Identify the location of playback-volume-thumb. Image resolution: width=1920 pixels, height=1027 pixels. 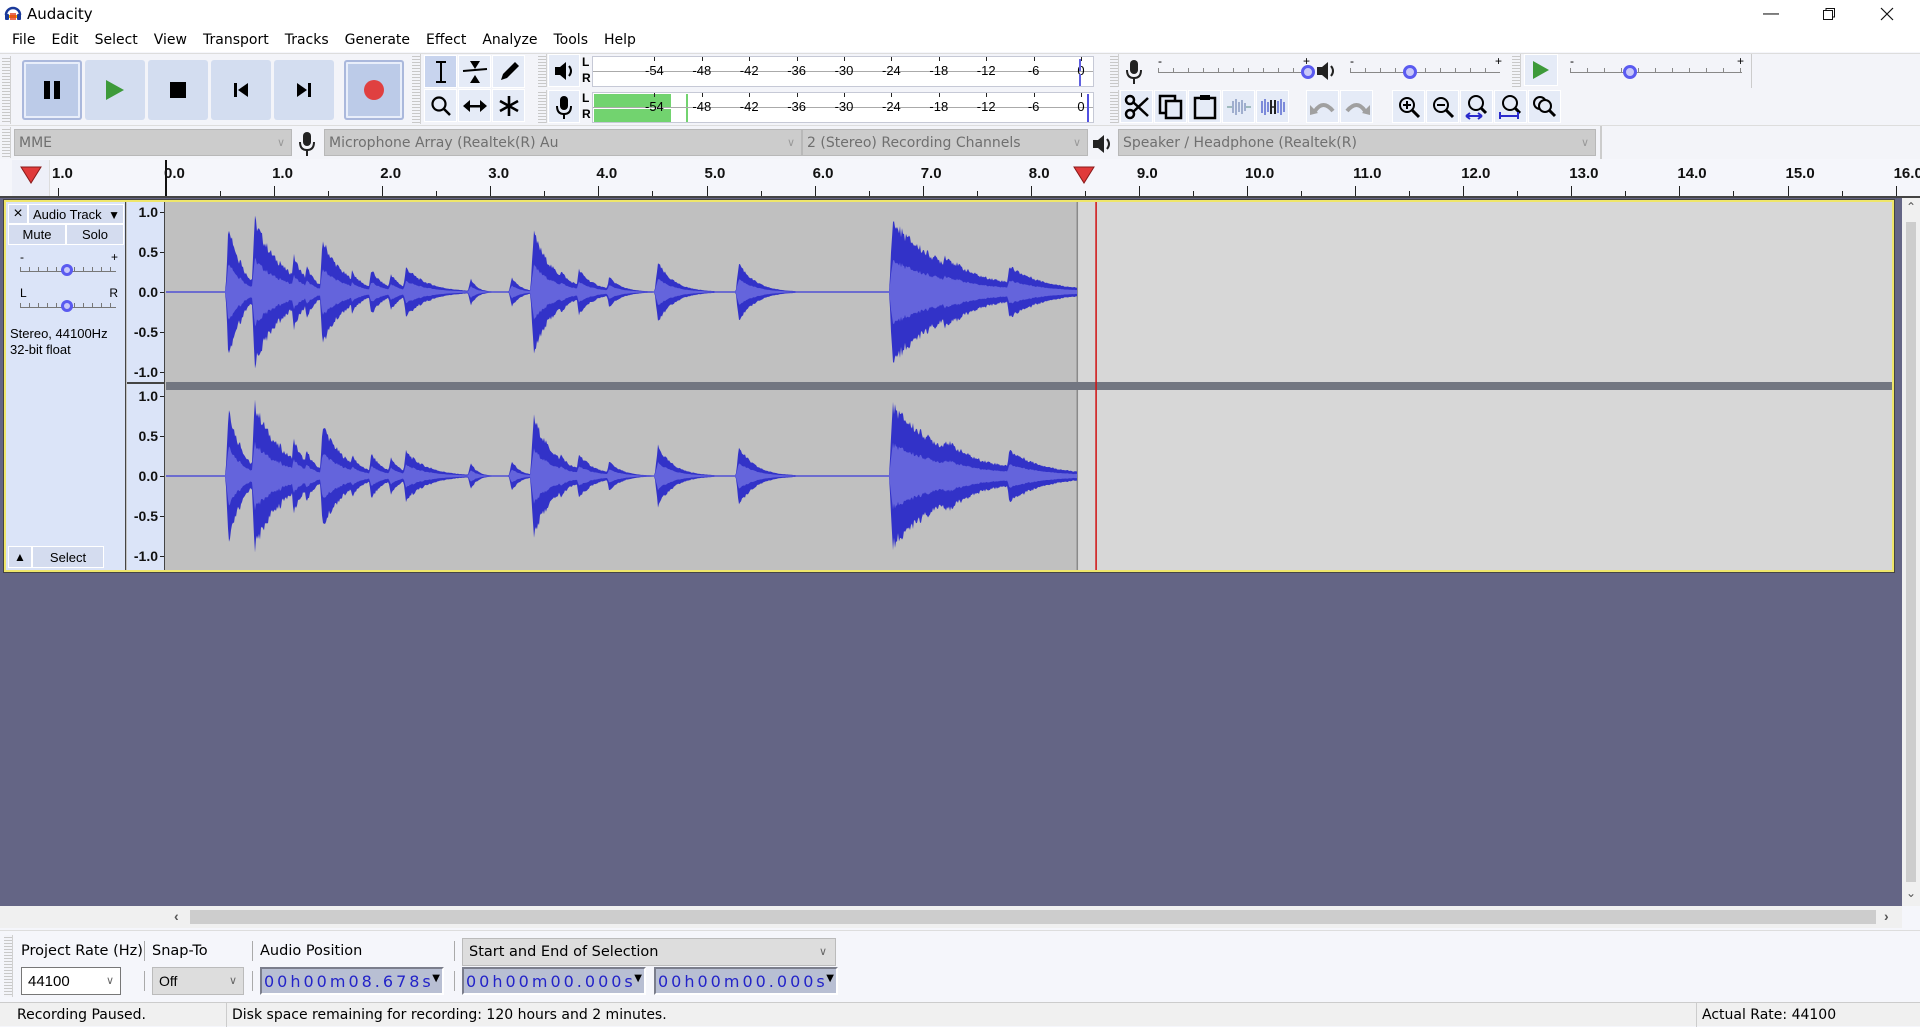
(1410, 72).